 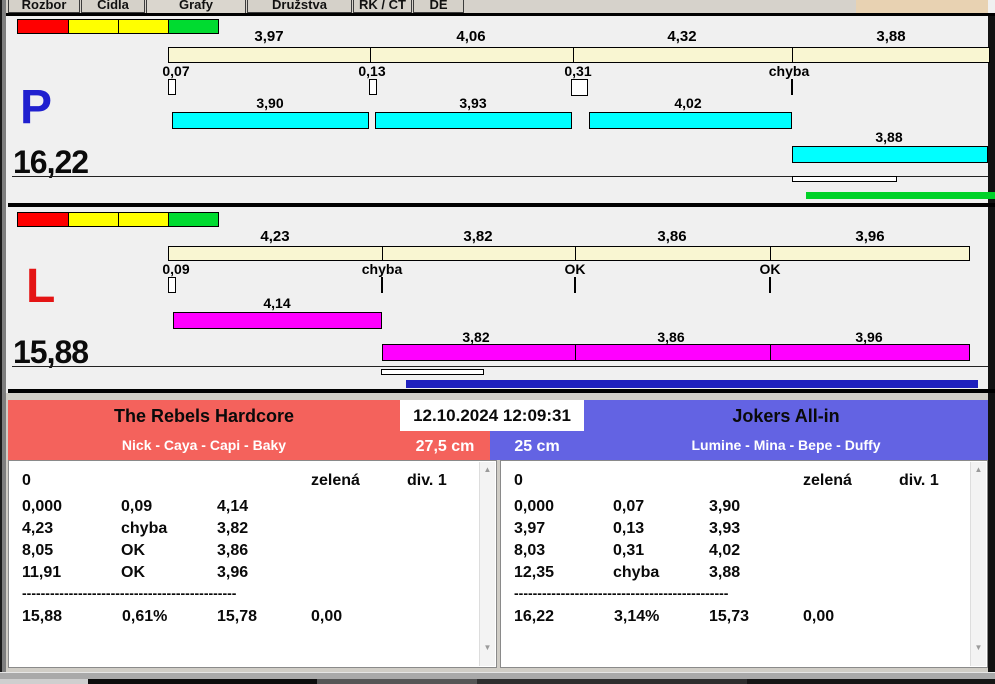 What do you see at coordinates (900, 195) in the screenshot?
I see `green-progress-bar` at bounding box center [900, 195].